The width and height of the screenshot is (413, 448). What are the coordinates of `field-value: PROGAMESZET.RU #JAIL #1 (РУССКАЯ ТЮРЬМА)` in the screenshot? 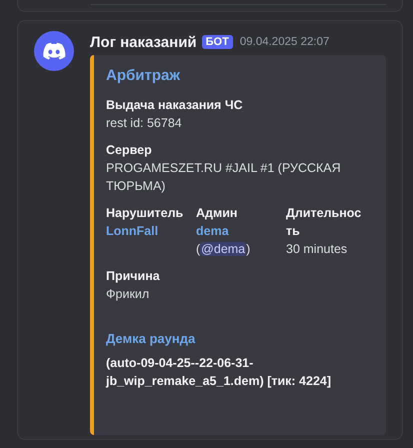 It's located at (224, 177).